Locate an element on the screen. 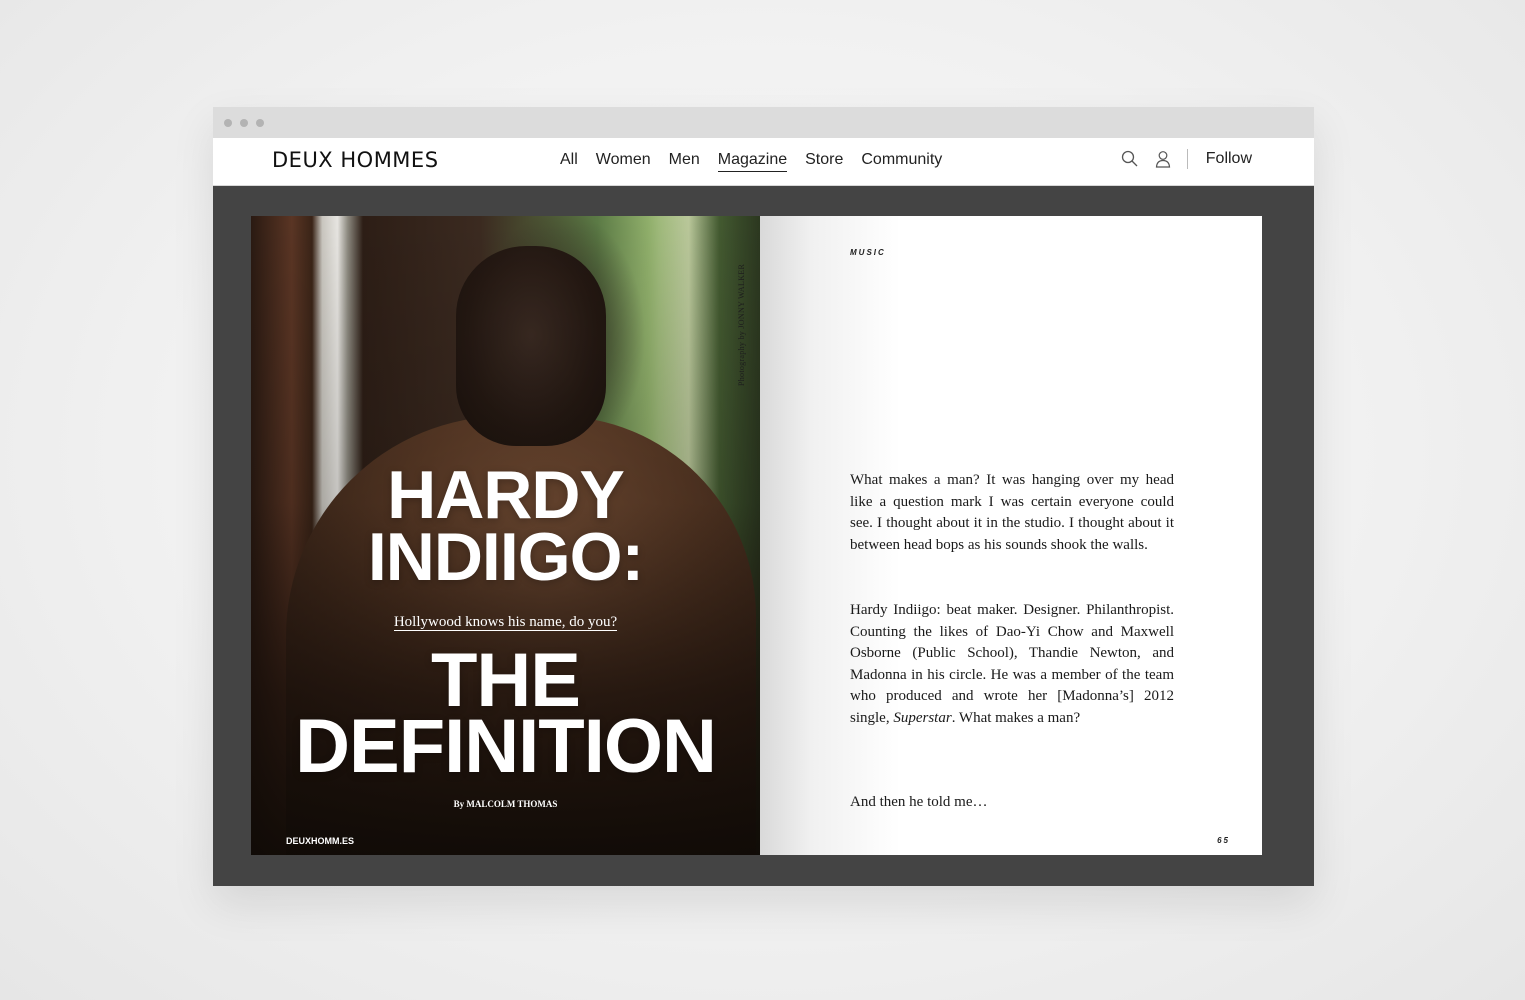  headline-line: INDIIGO: is located at coordinates (505, 557).